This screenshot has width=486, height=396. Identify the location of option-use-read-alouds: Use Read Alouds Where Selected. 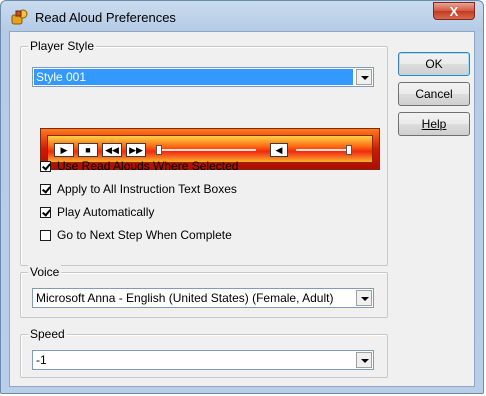
(139, 166).